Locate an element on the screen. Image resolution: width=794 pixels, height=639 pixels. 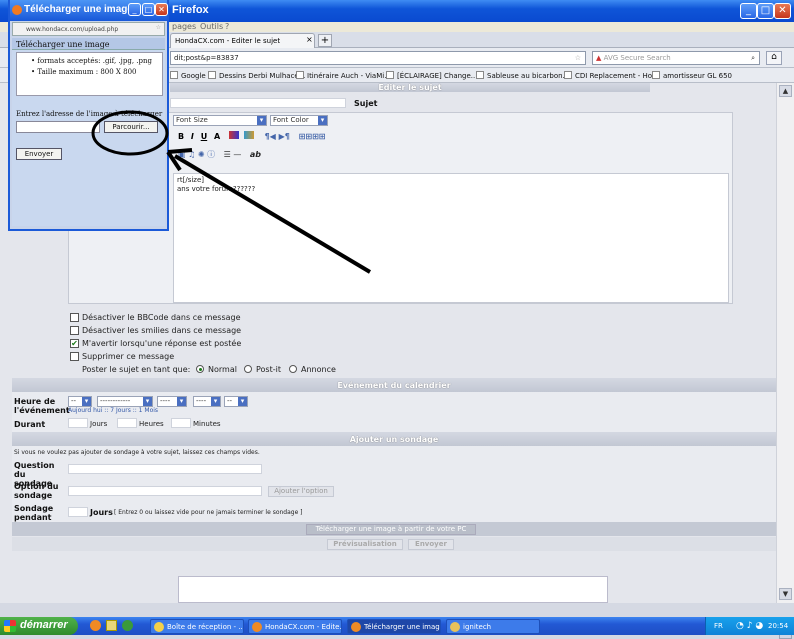
new-tab-button: + is located at coordinates (325, 40).